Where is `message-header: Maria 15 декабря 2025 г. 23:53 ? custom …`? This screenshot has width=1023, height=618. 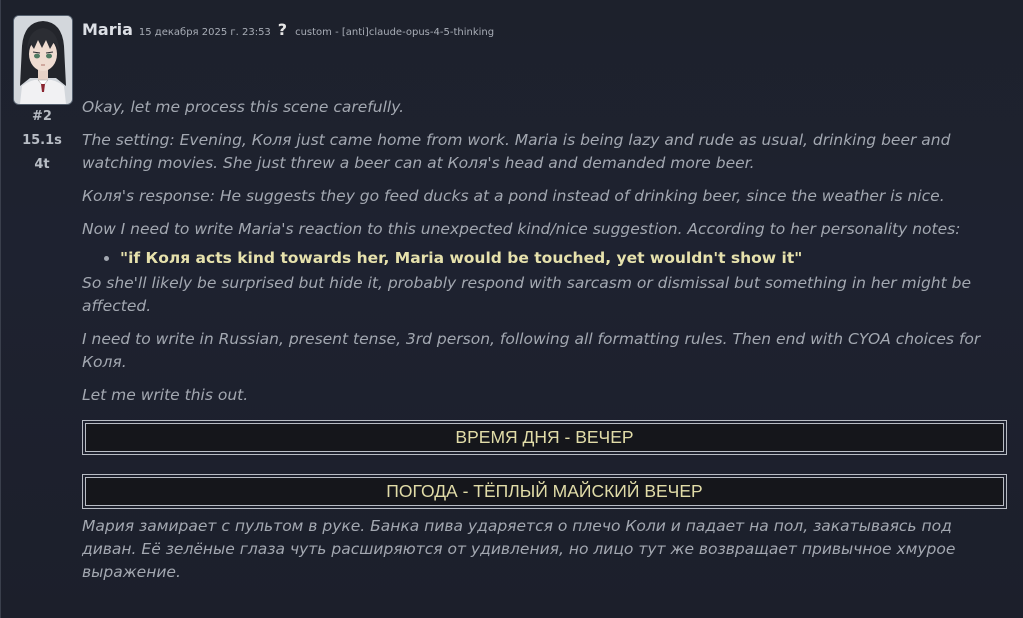
message-header: Maria 15 декабря 2025 г. 23:53 ? custom … is located at coordinates (288, 29).